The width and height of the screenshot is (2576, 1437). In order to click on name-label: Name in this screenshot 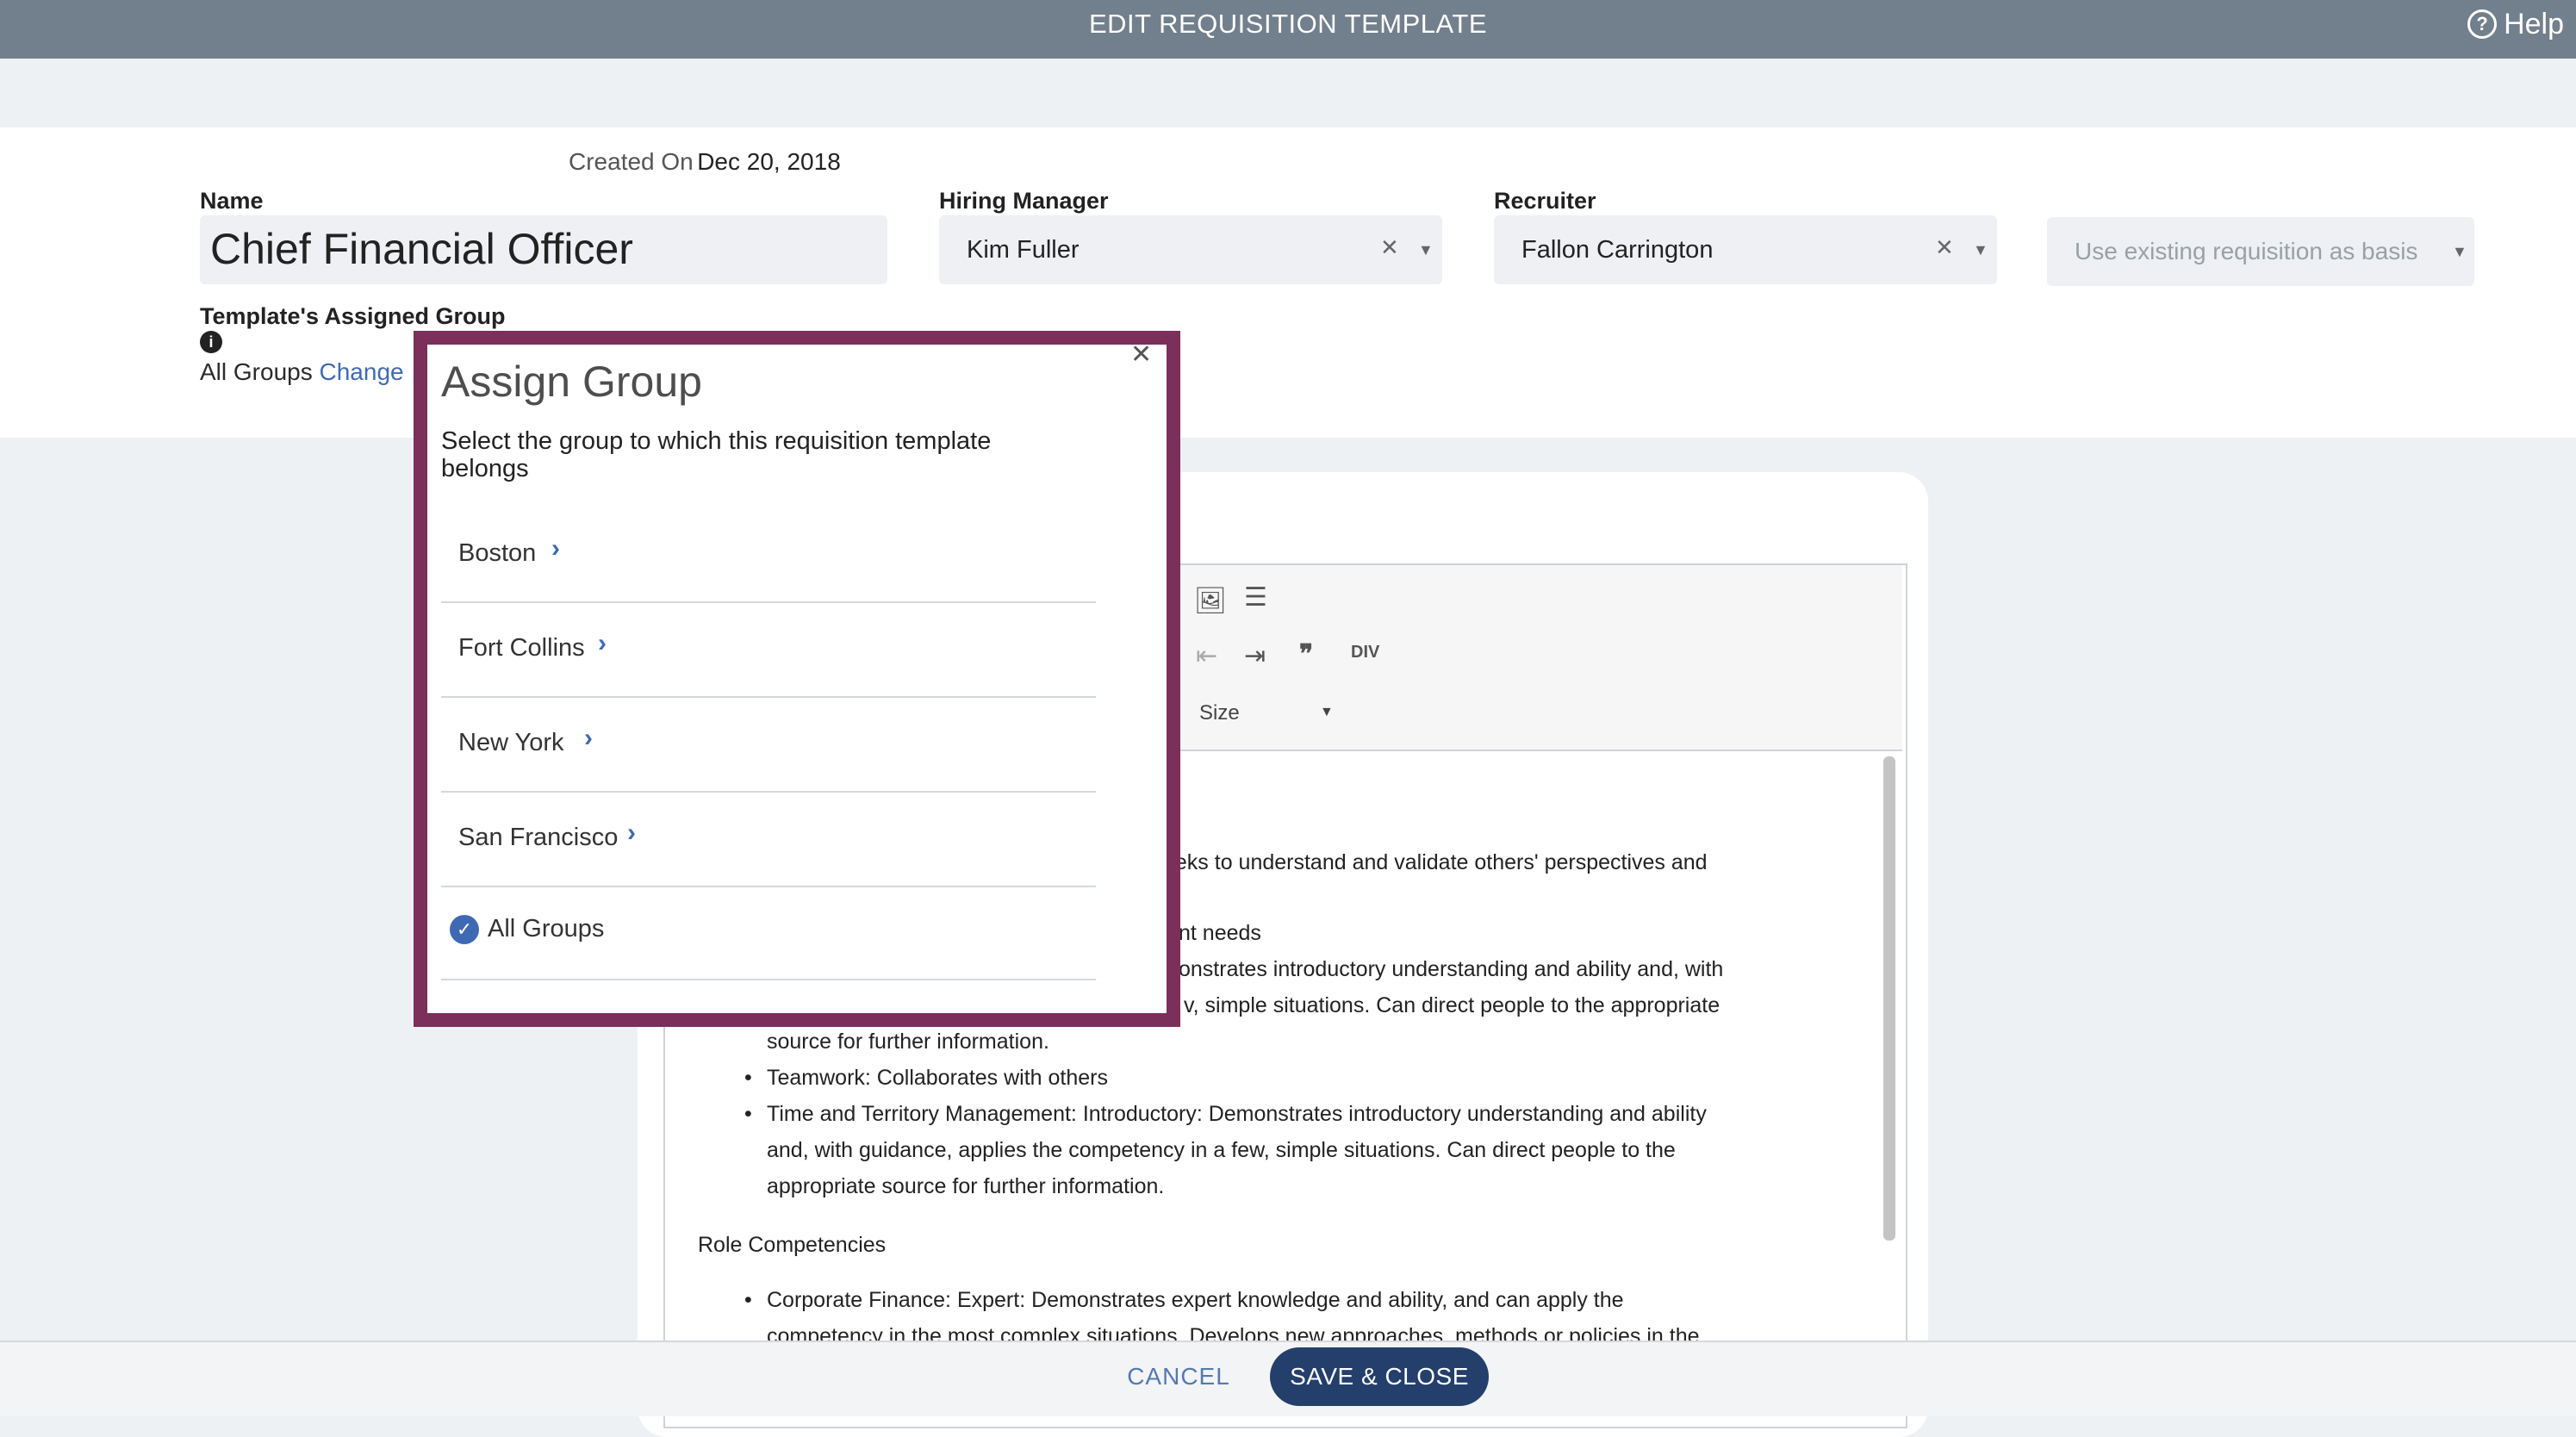, I will do `click(232, 201)`.